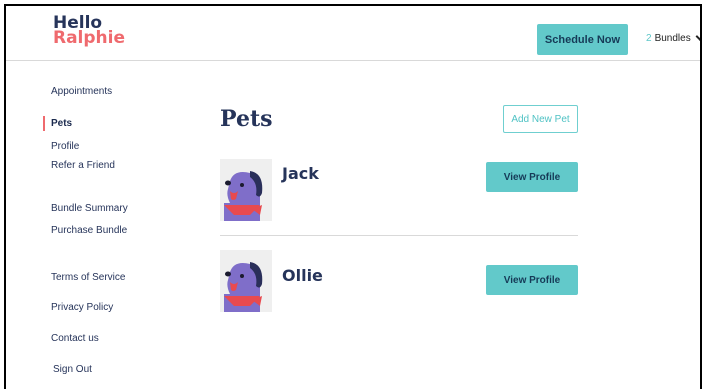 This screenshot has height=392, width=709. What do you see at coordinates (649, 38) in the screenshot?
I see `bundles-count: 2` at bounding box center [649, 38].